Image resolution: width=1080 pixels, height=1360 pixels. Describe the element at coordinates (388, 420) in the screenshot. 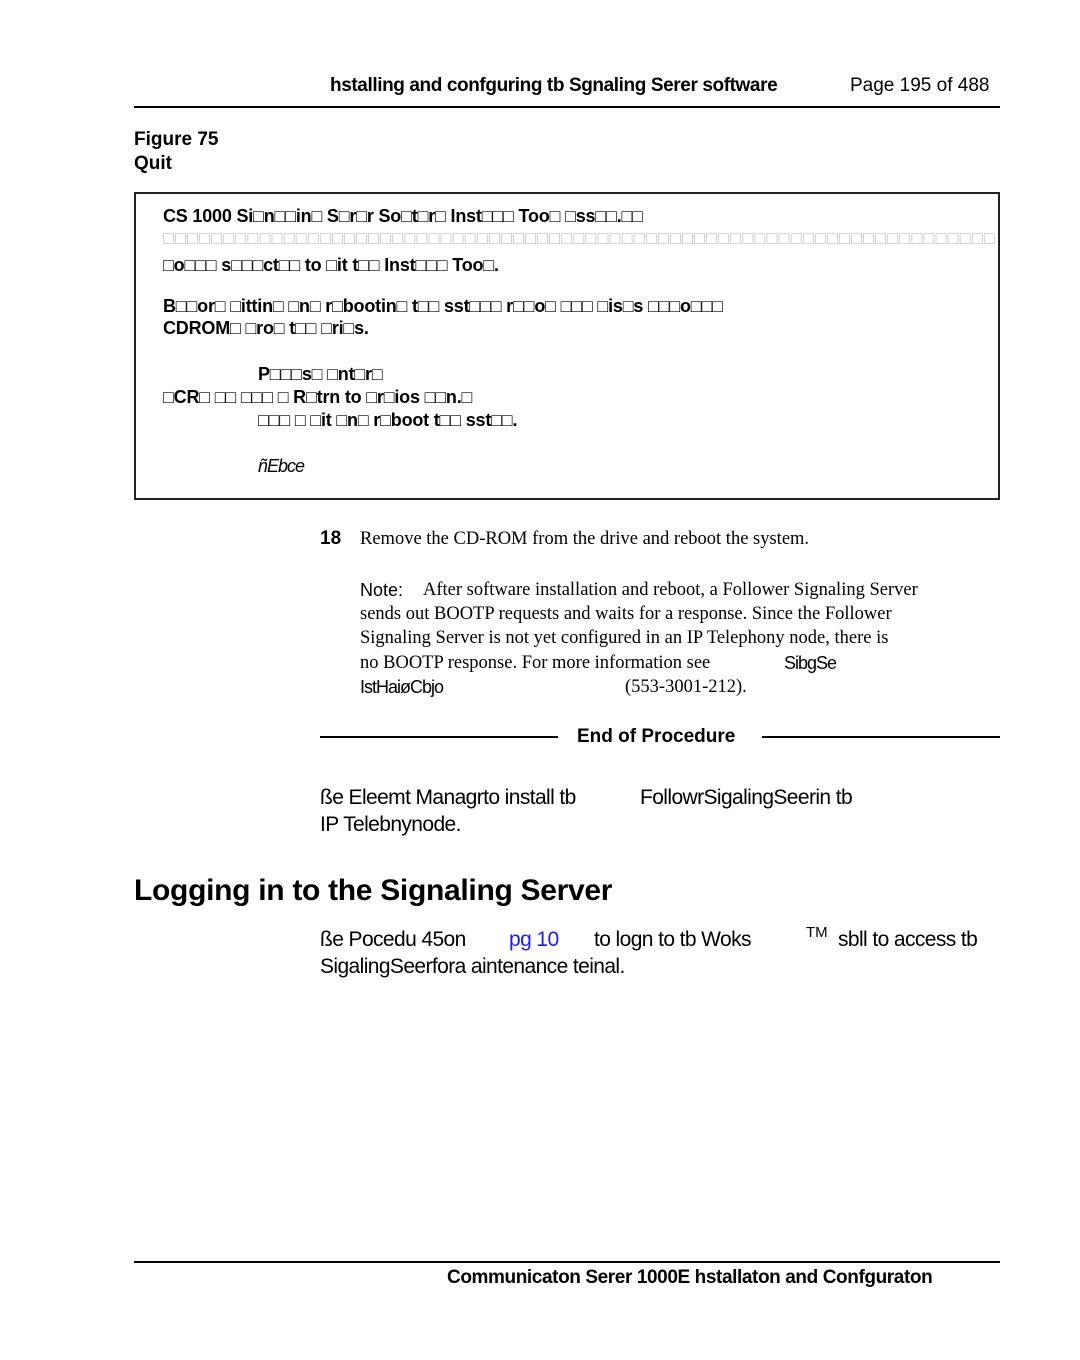

I see `screen-option-quit: □□□ □ □it □n□ r□boot t□□ sst□□.` at that location.